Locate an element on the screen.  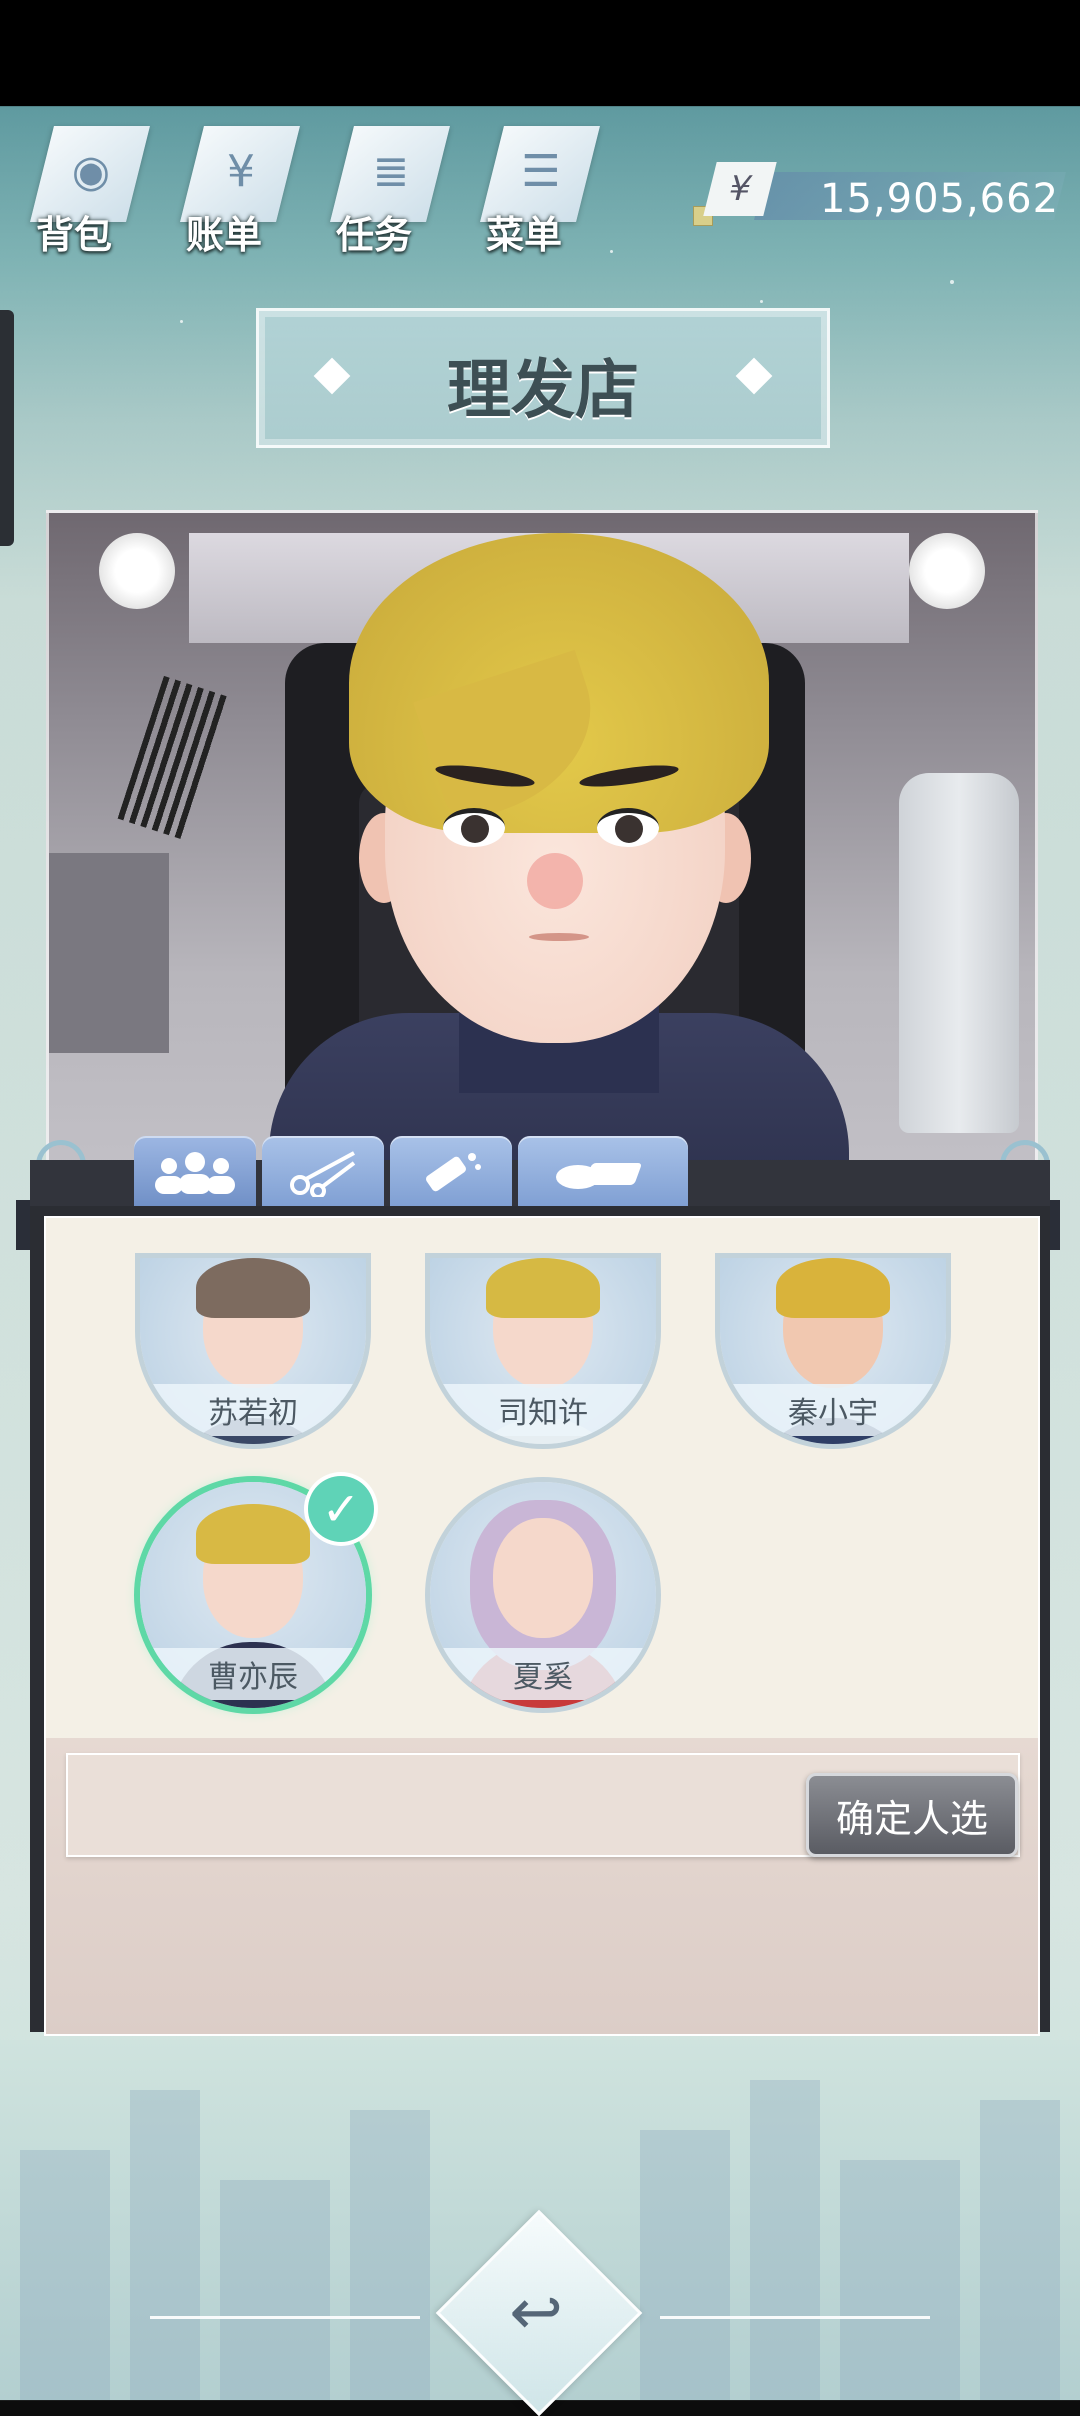
character-card: 夏奚 is located at coordinates (543, 1595).